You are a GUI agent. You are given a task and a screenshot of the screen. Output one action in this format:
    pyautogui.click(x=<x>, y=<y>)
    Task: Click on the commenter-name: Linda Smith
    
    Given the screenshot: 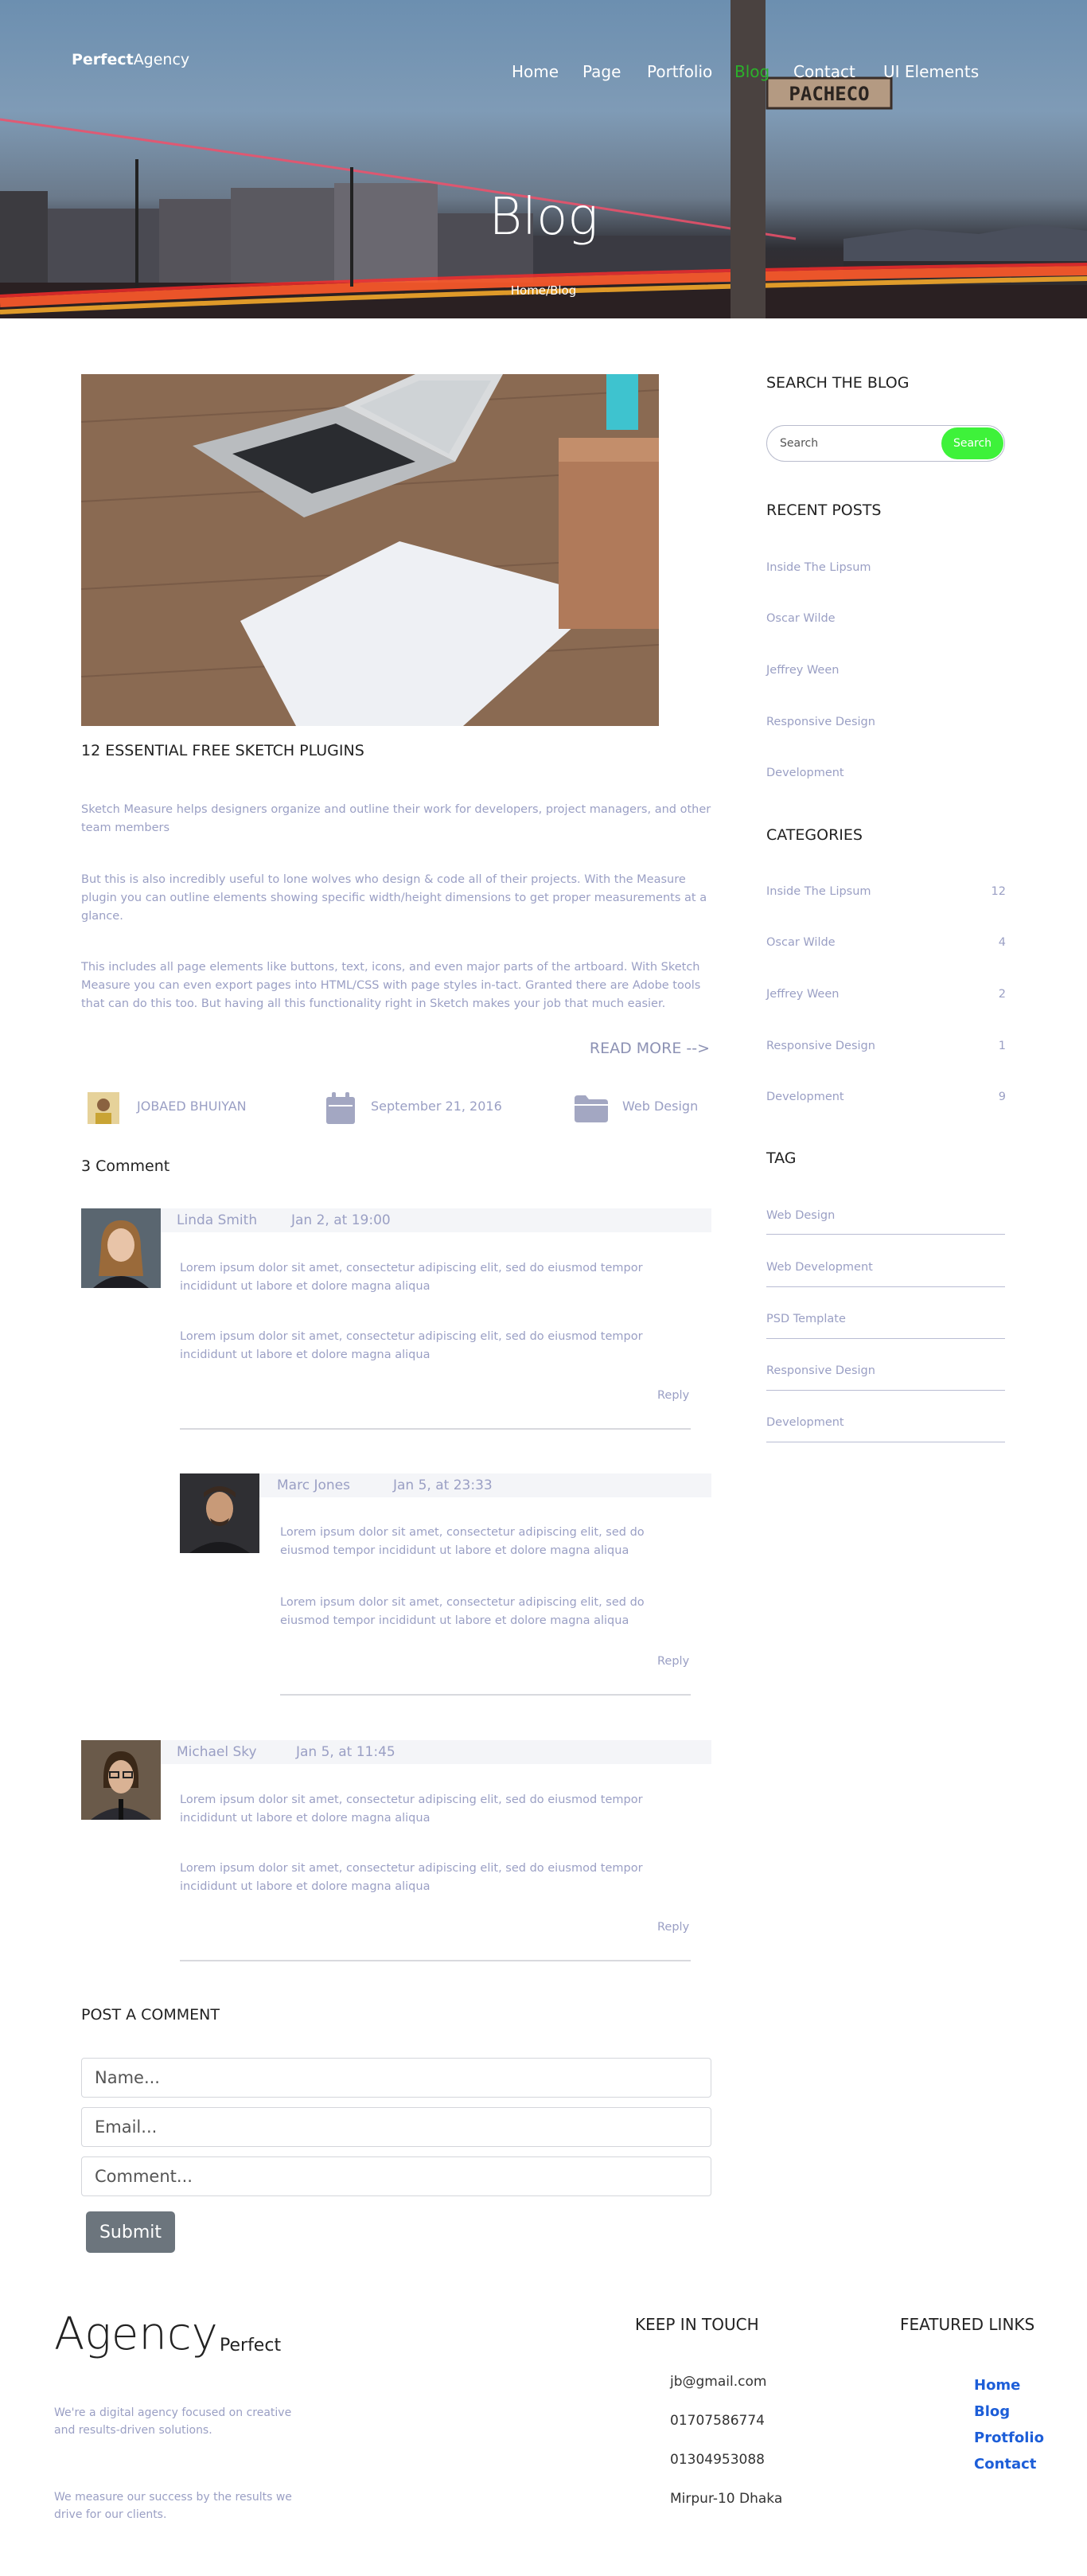 What is the action you would take?
    pyautogui.click(x=217, y=1220)
    